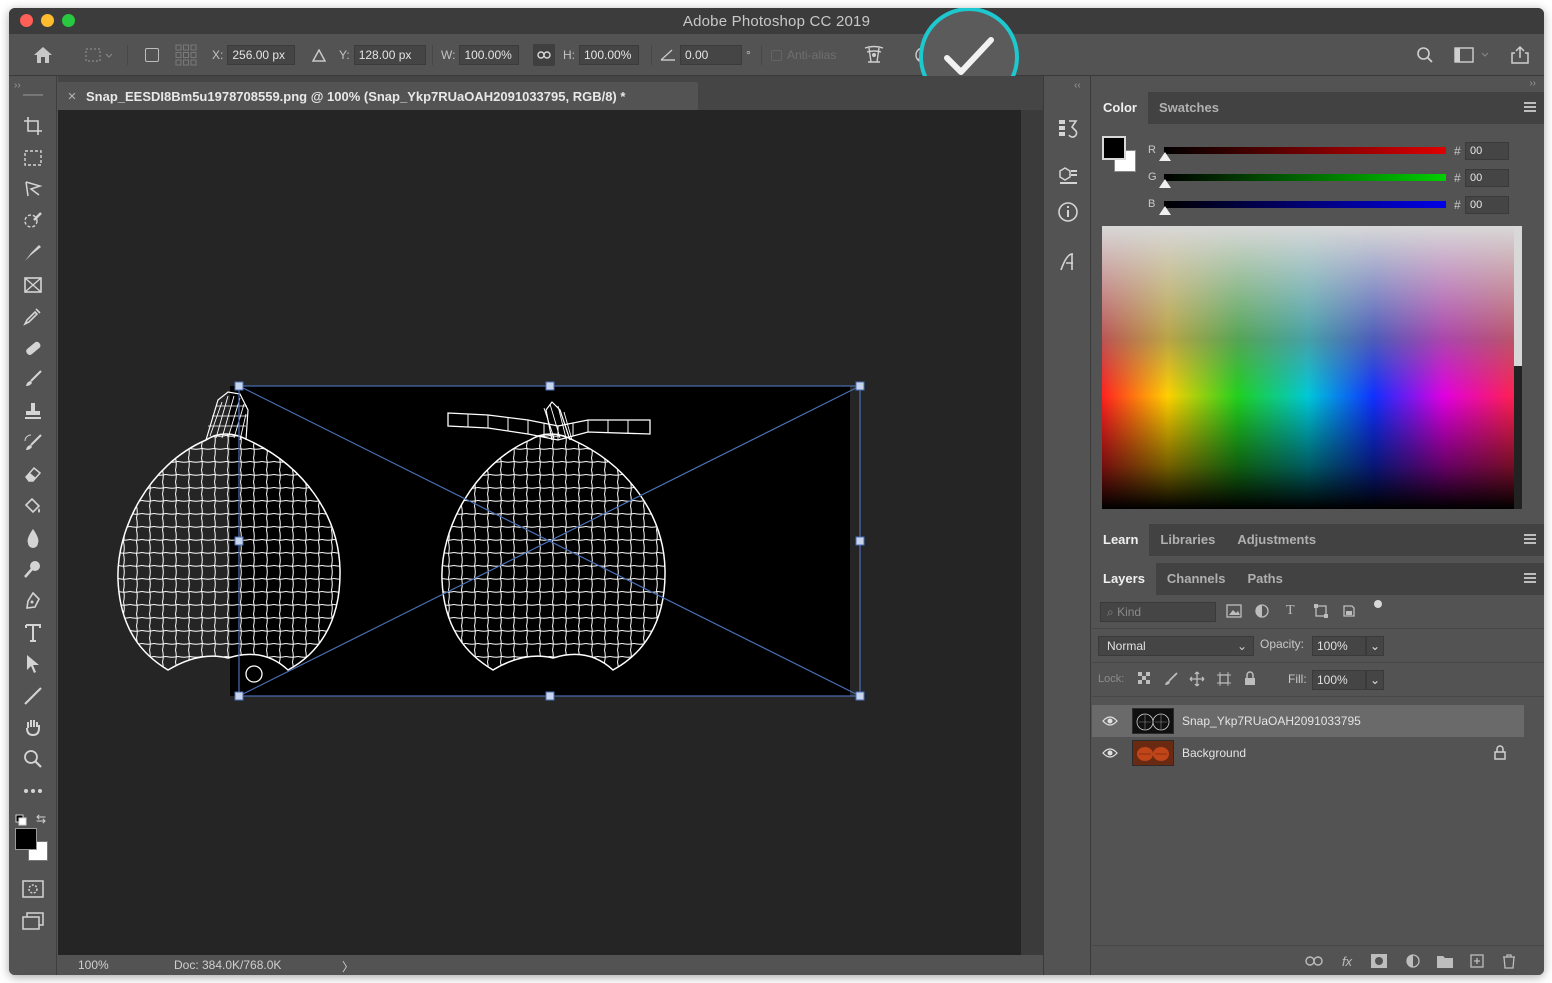 Image resolution: width=1552 pixels, height=983 pixels. I want to click on toolbar-collapse-icon: ››, so click(17, 85).